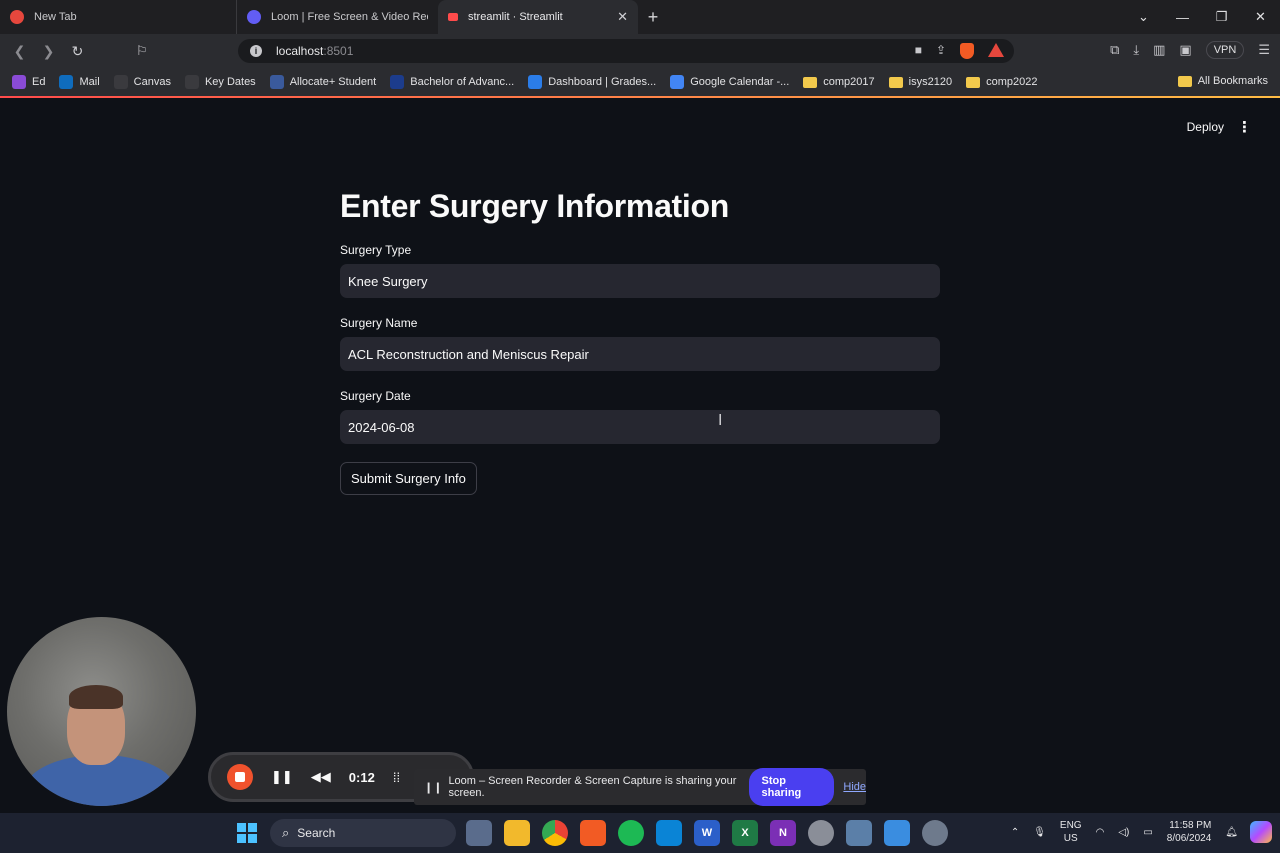 This screenshot has height=853, width=1280. Describe the element at coordinates (783, 833) in the screenshot. I see `onenote-icon: N` at that location.